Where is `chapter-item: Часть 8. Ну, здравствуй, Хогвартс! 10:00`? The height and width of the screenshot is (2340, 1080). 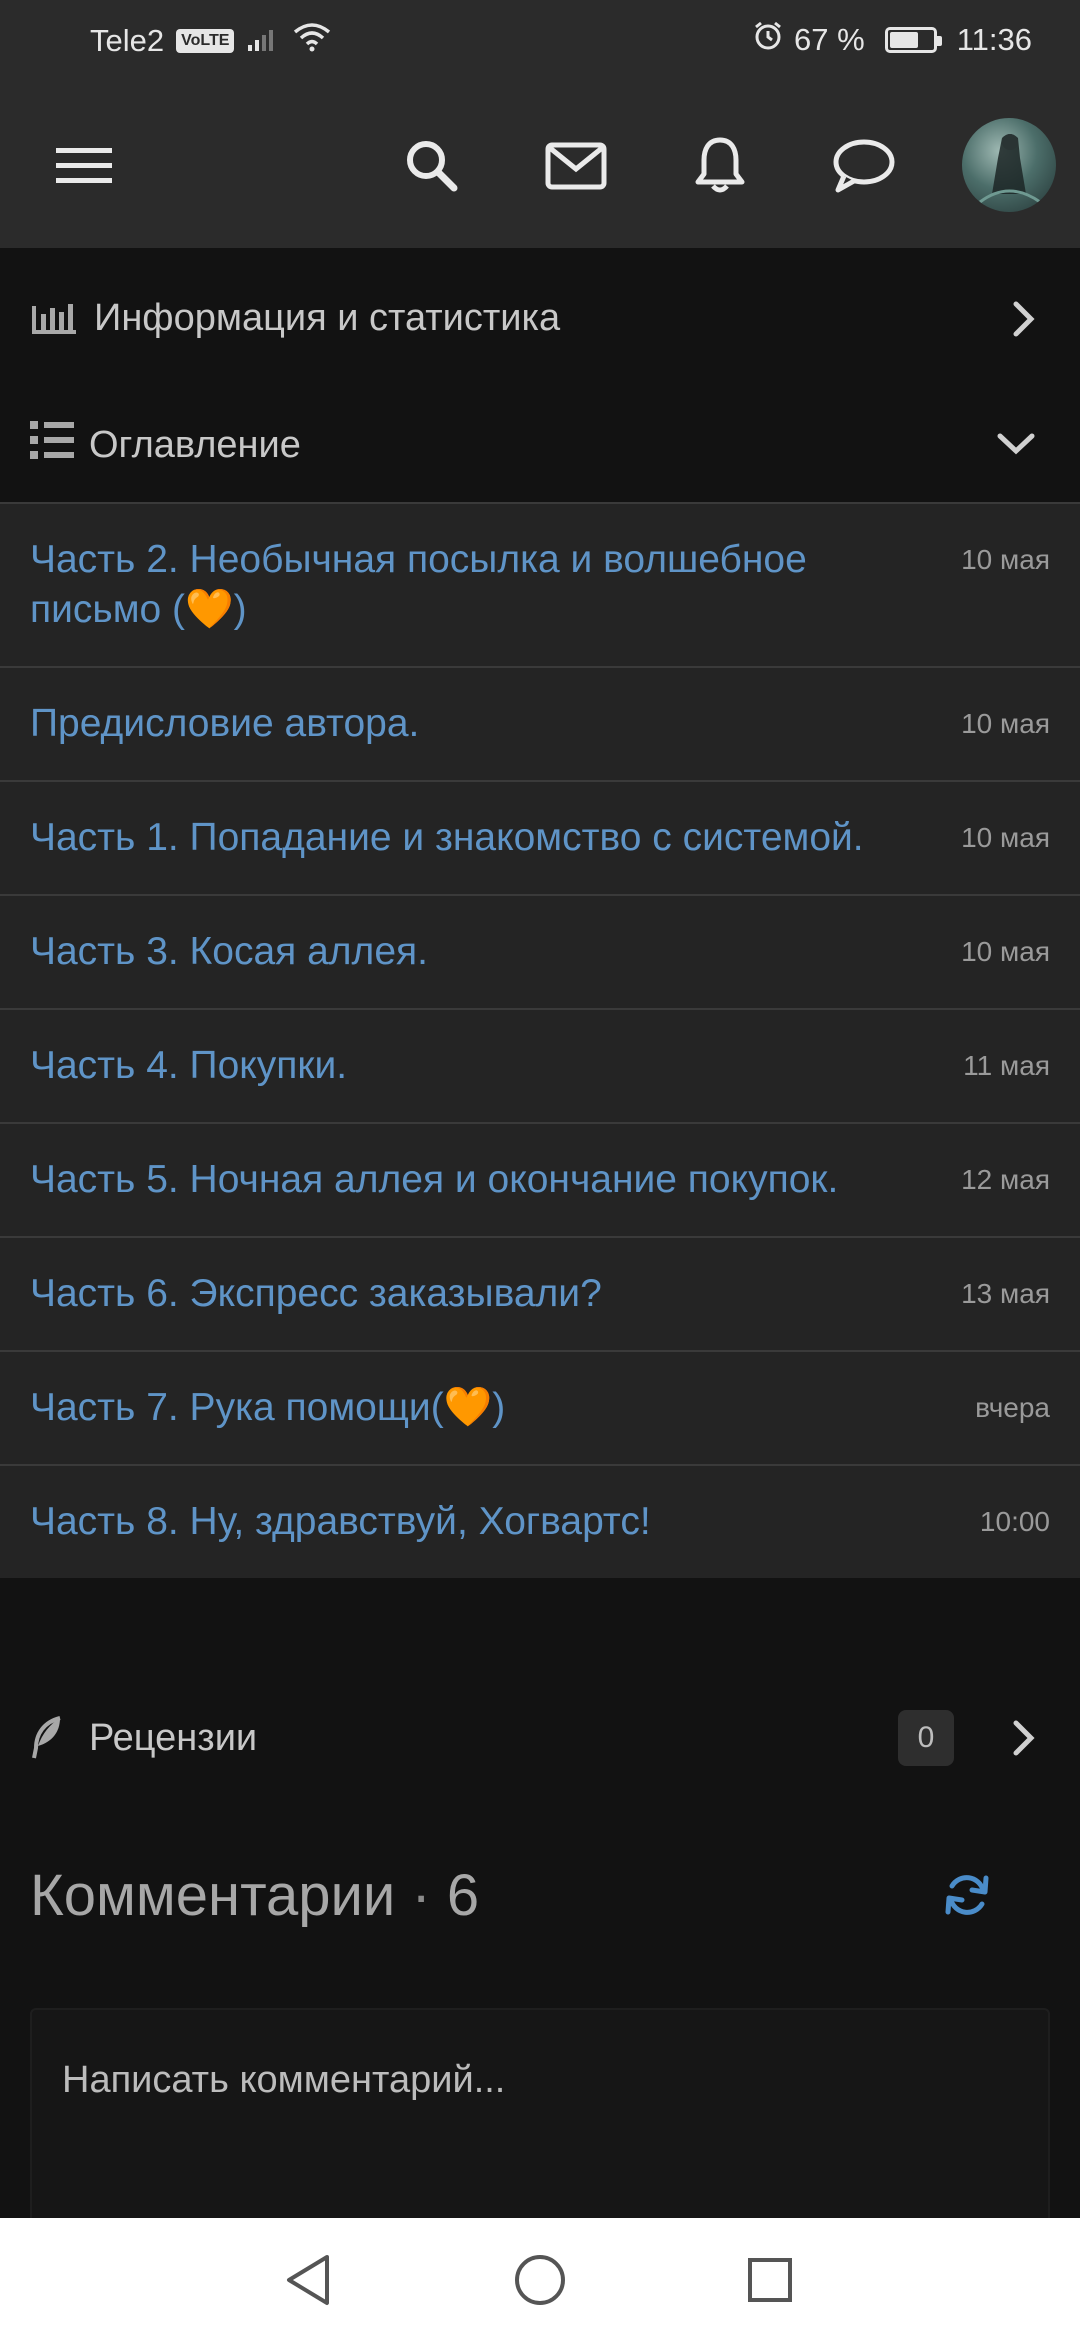 chapter-item: Часть 8. Ну, здравствуй, Хогвартс! 10:00 is located at coordinates (540, 1521).